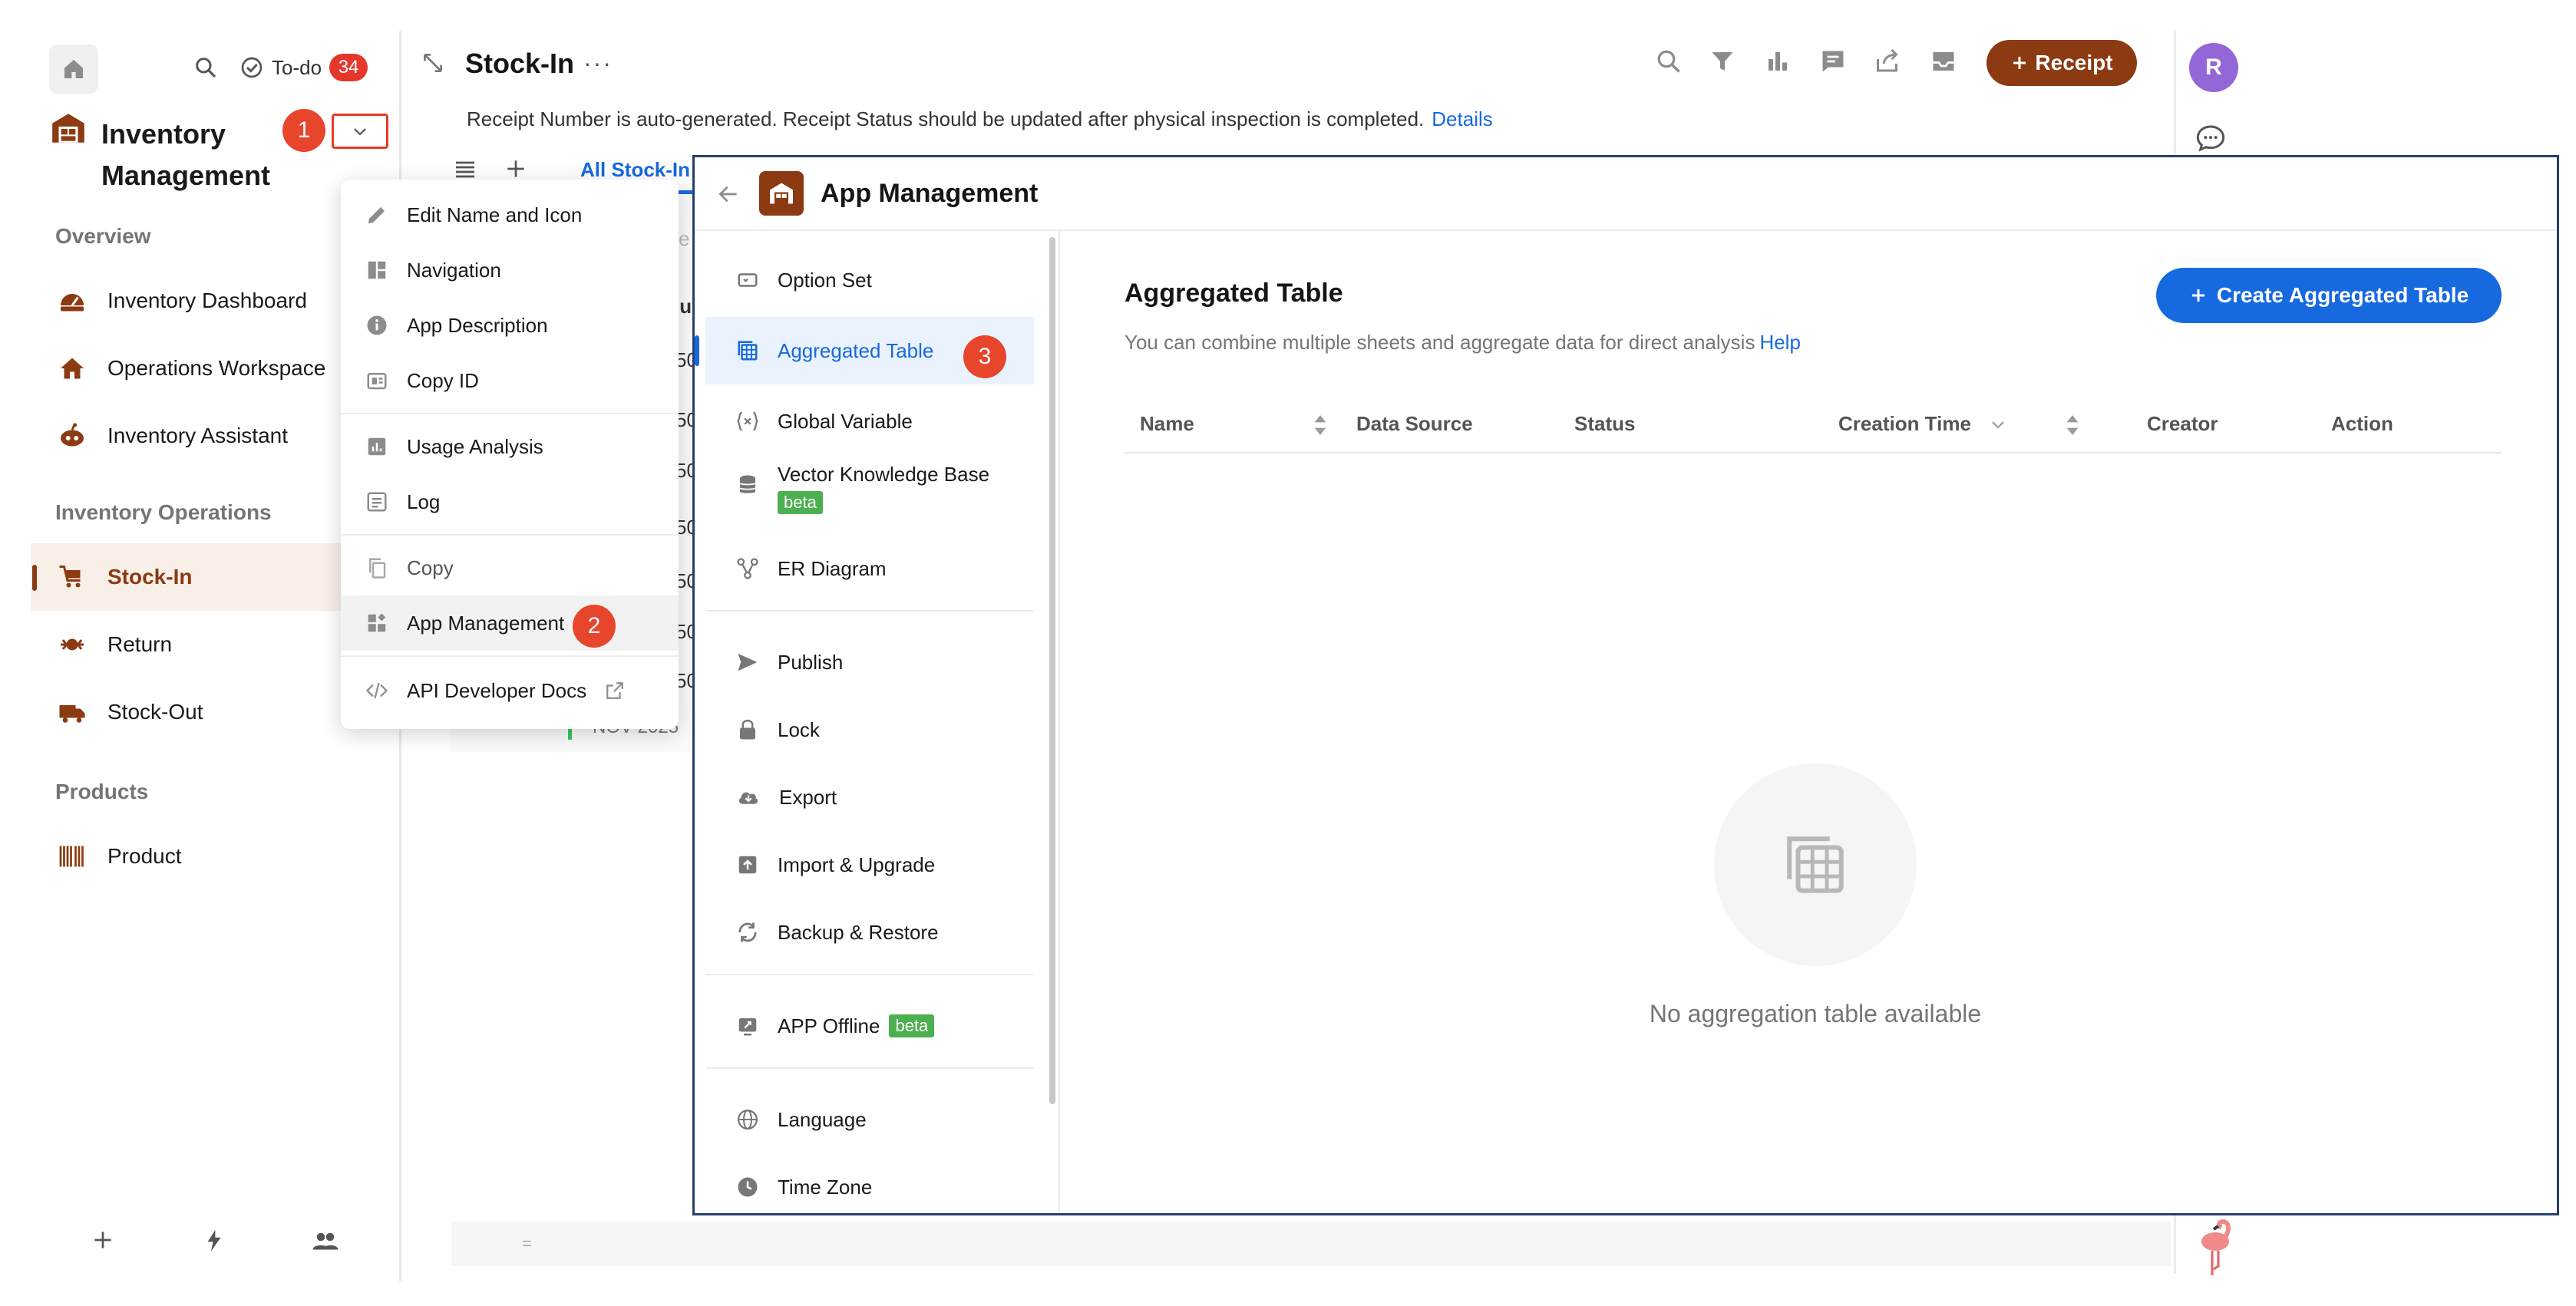 The height and width of the screenshot is (1306, 2576). What do you see at coordinates (808, 797) in the screenshot?
I see `panel-nav-label: Export` at bounding box center [808, 797].